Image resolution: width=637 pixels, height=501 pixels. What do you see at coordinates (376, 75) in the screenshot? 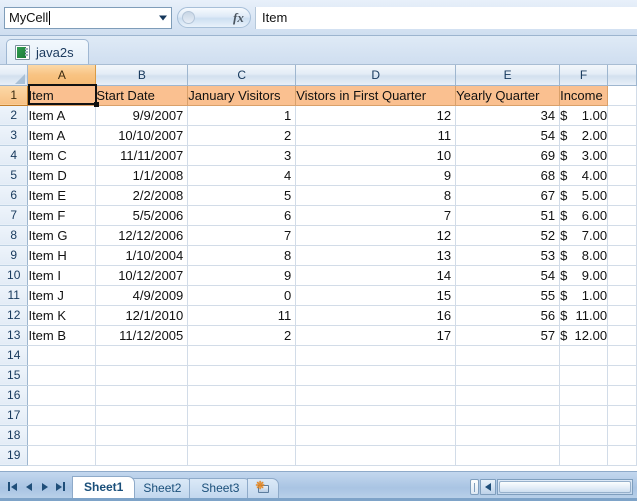
I see `column-header-d: D` at bounding box center [376, 75].